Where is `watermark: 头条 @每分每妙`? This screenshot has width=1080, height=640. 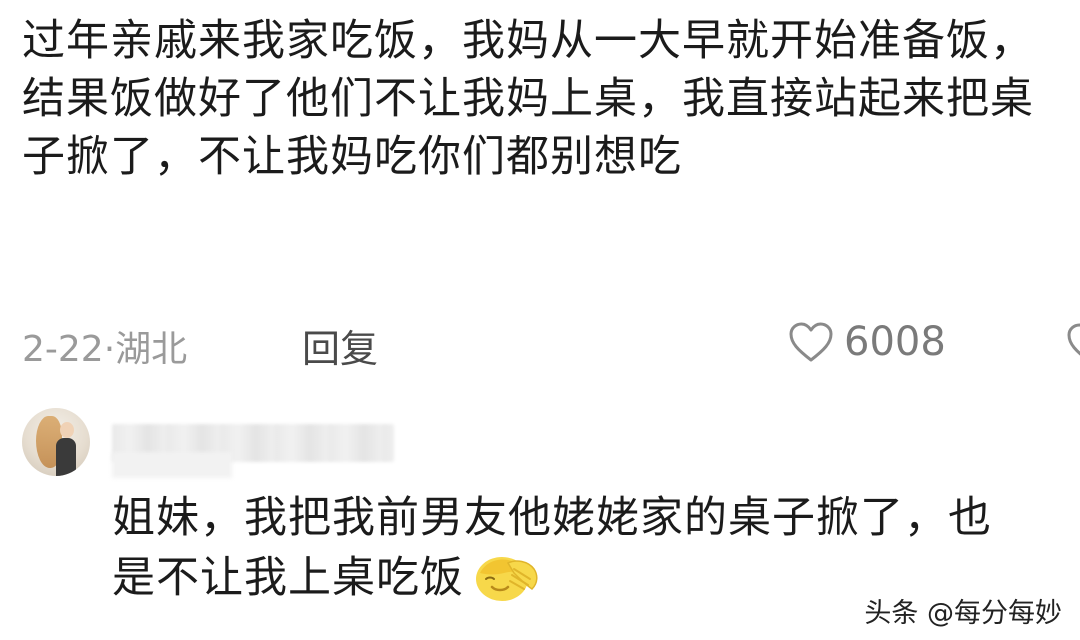 watermark: 头条 @每分每妙 is located at coordinates (963, 613).